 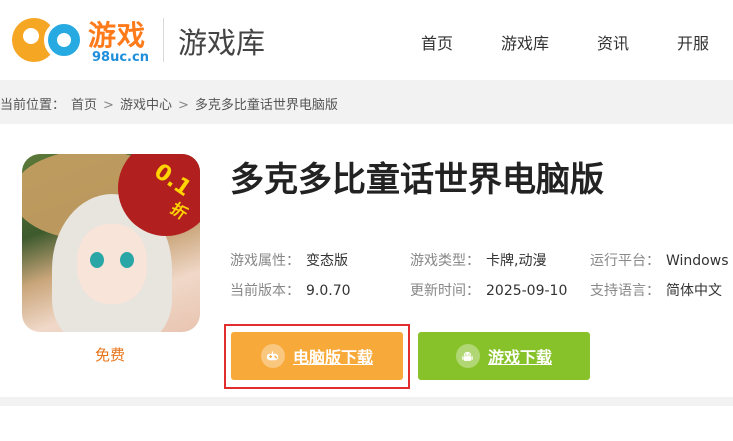 What do you see at coordinates (112, 264) in the screenshot?
I see `cover-art-face` at bounding box center [112, 264].